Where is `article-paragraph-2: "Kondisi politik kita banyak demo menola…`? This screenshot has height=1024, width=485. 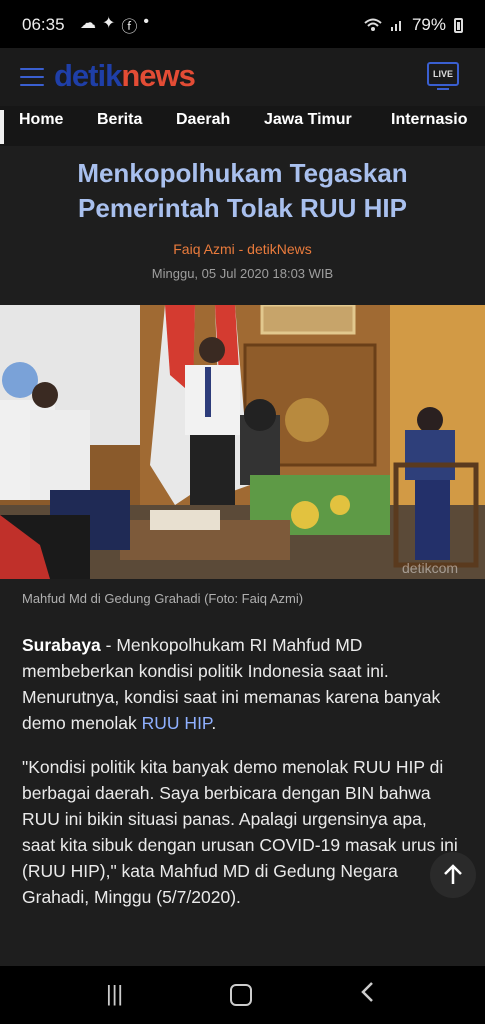 article-paragraph-2: "Kondisi politik kita banyak demo menola… is located at coordinates (240, 832).